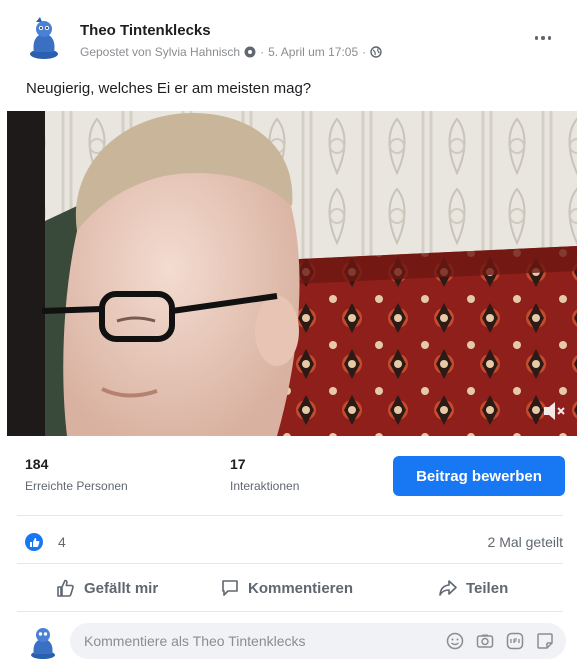 This screenshot has height=664, width=577. Describe the element at coordinates (455, 641) in the screenshot. I see `emoji-icon` at that location.